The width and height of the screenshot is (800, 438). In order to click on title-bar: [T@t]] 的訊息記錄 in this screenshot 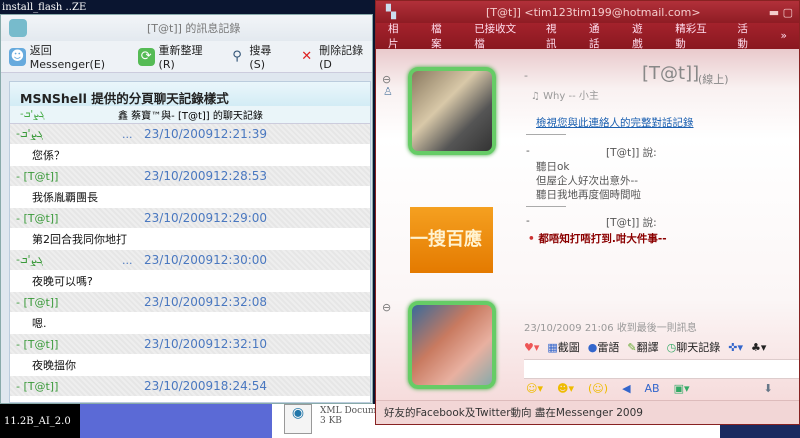, I will do `click(186, 28)`.